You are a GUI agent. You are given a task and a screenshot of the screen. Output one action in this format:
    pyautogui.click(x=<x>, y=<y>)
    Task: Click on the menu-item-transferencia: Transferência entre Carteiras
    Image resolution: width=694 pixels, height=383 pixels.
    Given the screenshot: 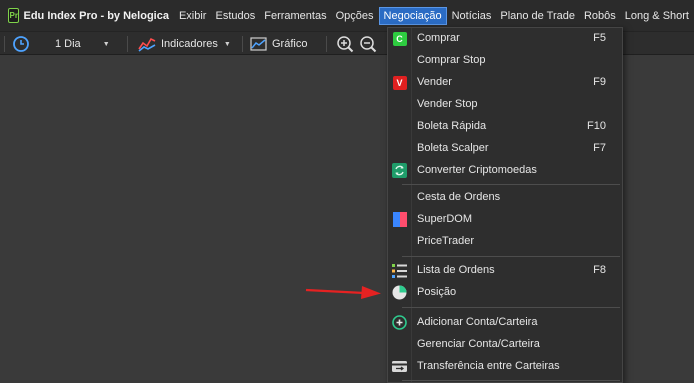 What is the action you would take?
    pyautogui.click(x=505, y=367)
    